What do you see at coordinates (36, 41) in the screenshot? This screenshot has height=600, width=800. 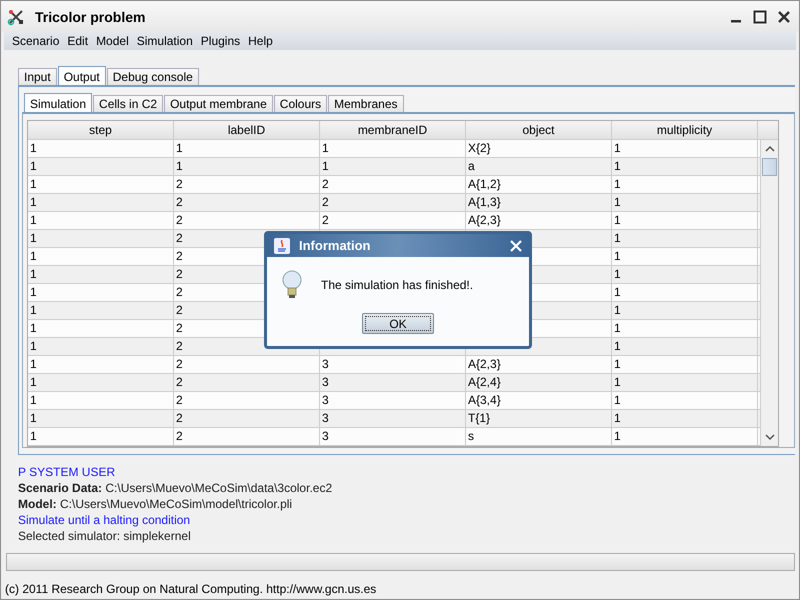 I see `menu-item: Scenario` at bounding box center [36, 41].